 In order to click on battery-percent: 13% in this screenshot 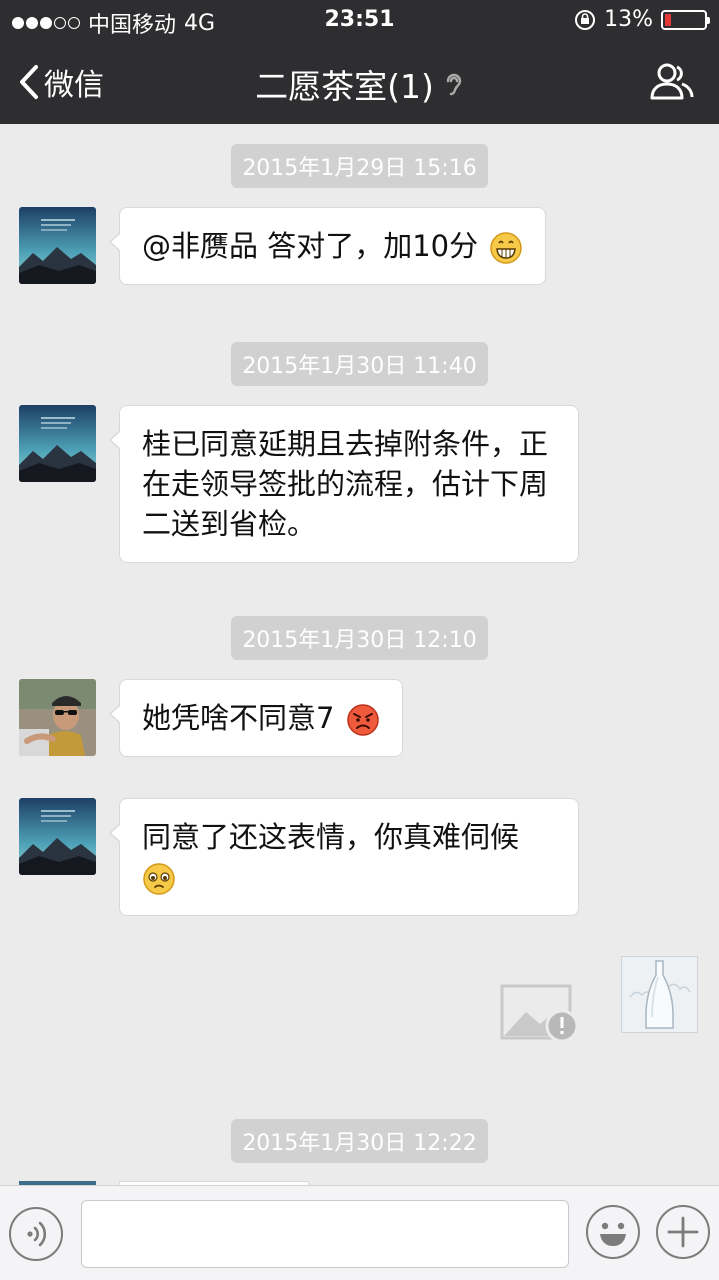, I will do `click(628, 19)`.